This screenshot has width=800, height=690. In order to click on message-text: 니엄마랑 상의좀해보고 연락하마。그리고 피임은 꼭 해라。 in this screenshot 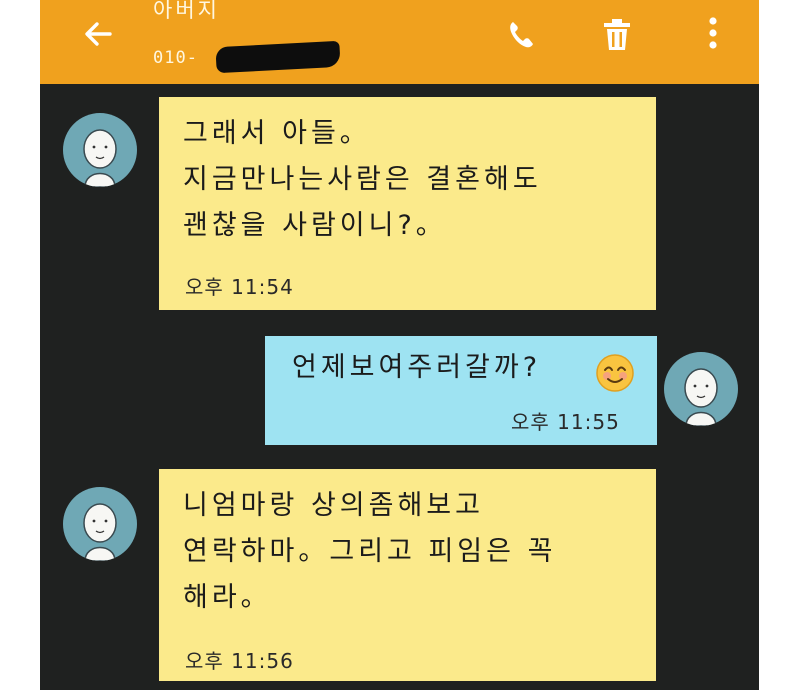, I will do `click(370, 551)`.